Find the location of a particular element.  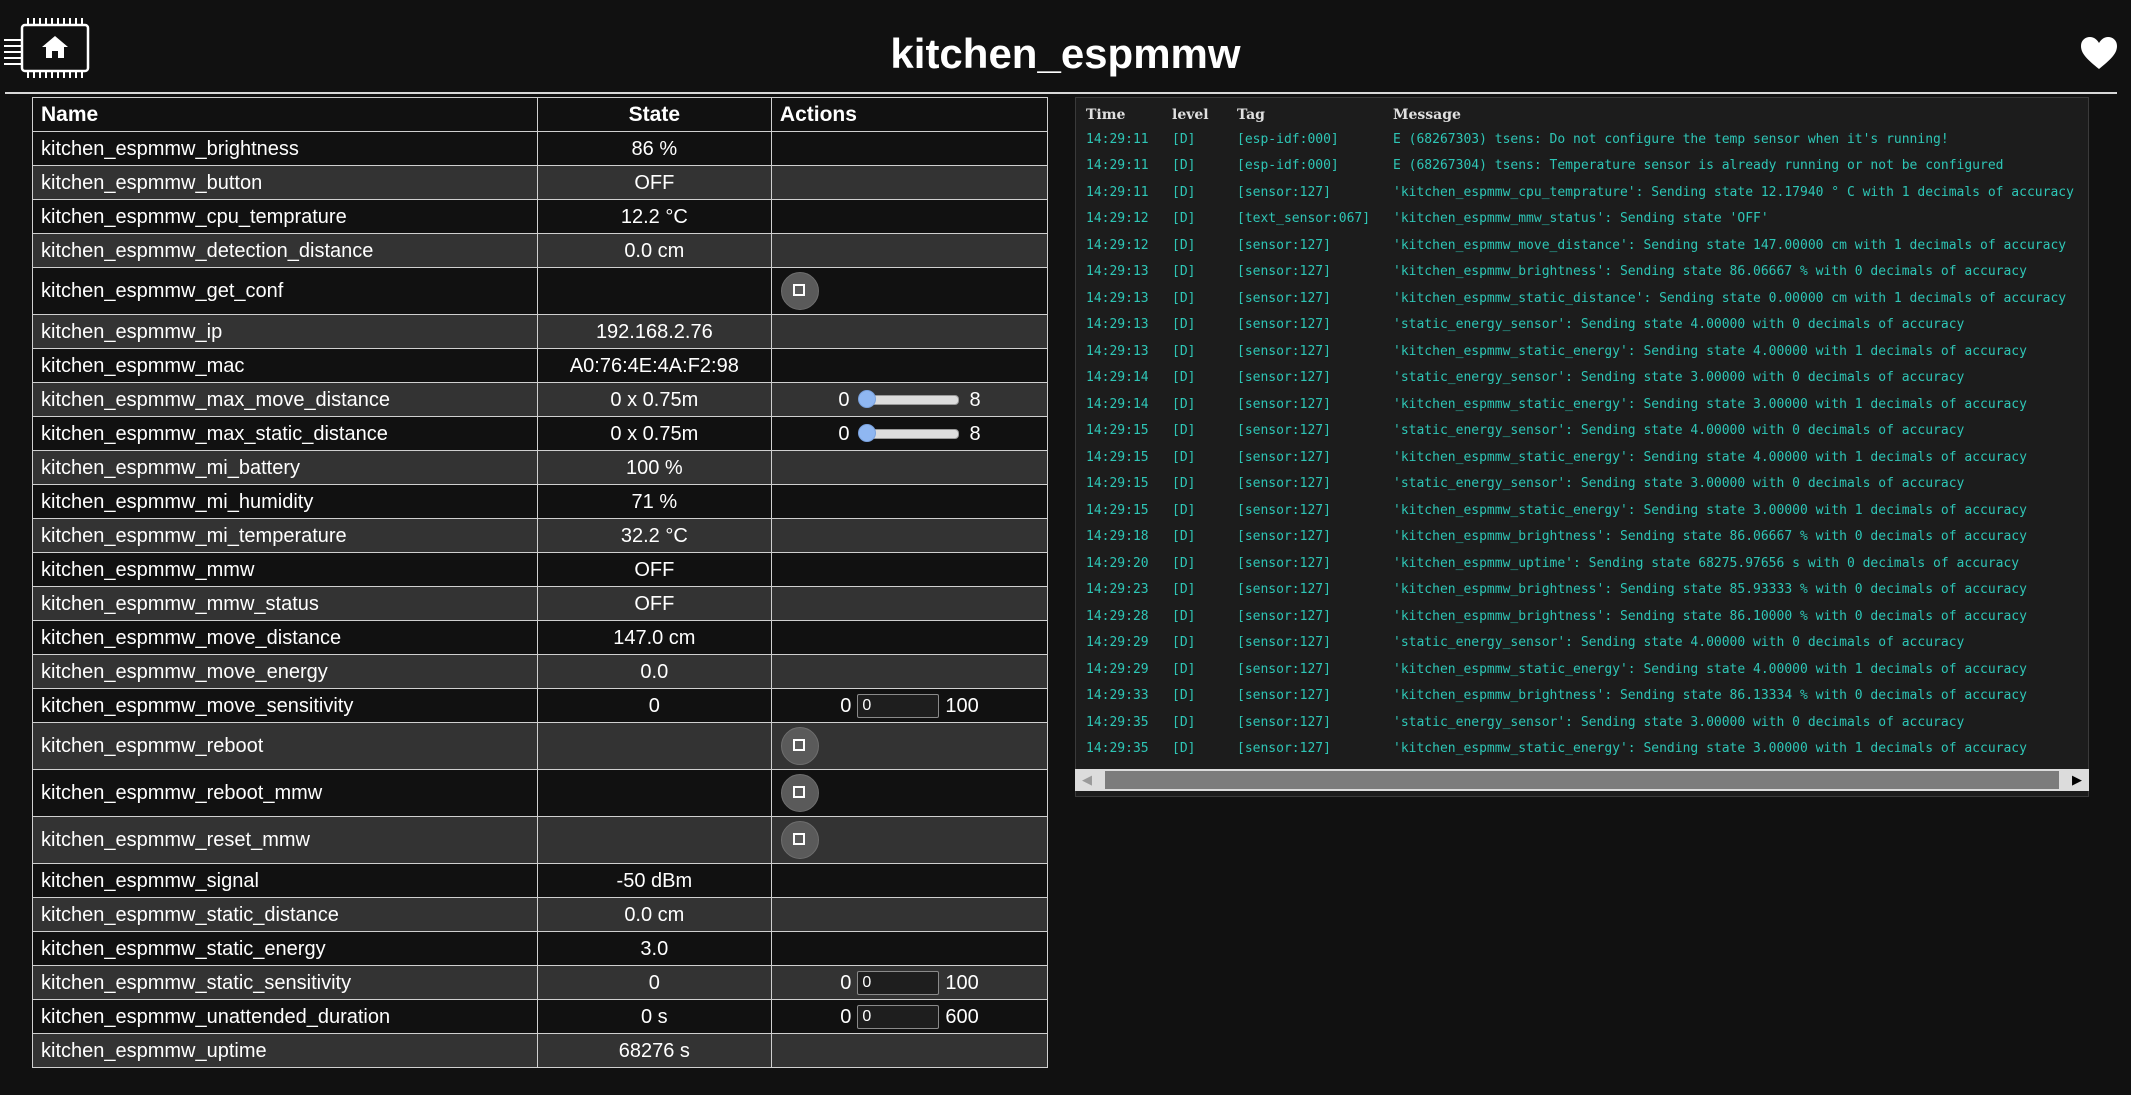

entity-actions: 0 600 is located at coordinates (909, 1016).